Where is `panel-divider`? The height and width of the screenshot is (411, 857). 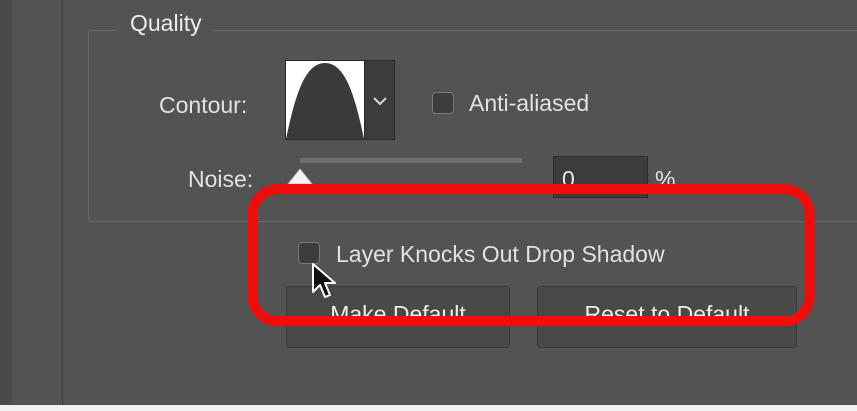 panel-divider is located at coordinates (62, 205).